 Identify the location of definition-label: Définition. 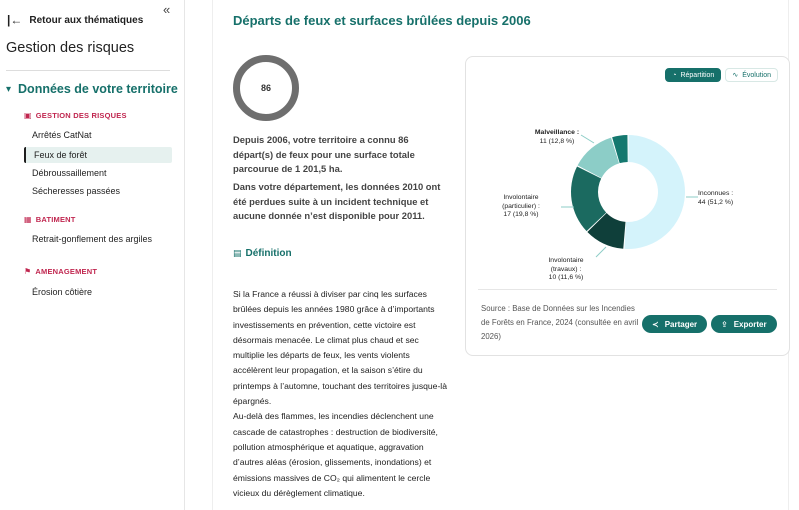
(268, 253).